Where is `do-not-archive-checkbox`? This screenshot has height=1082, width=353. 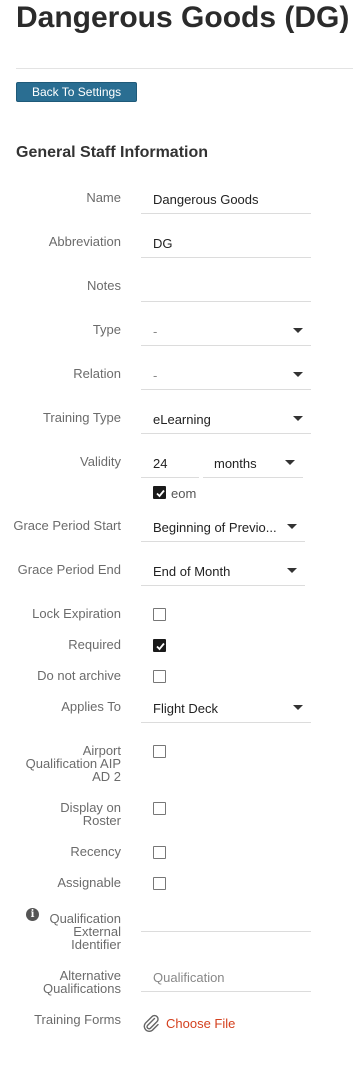
do-not-archive-checkbox is located at coordinates (159, 676).